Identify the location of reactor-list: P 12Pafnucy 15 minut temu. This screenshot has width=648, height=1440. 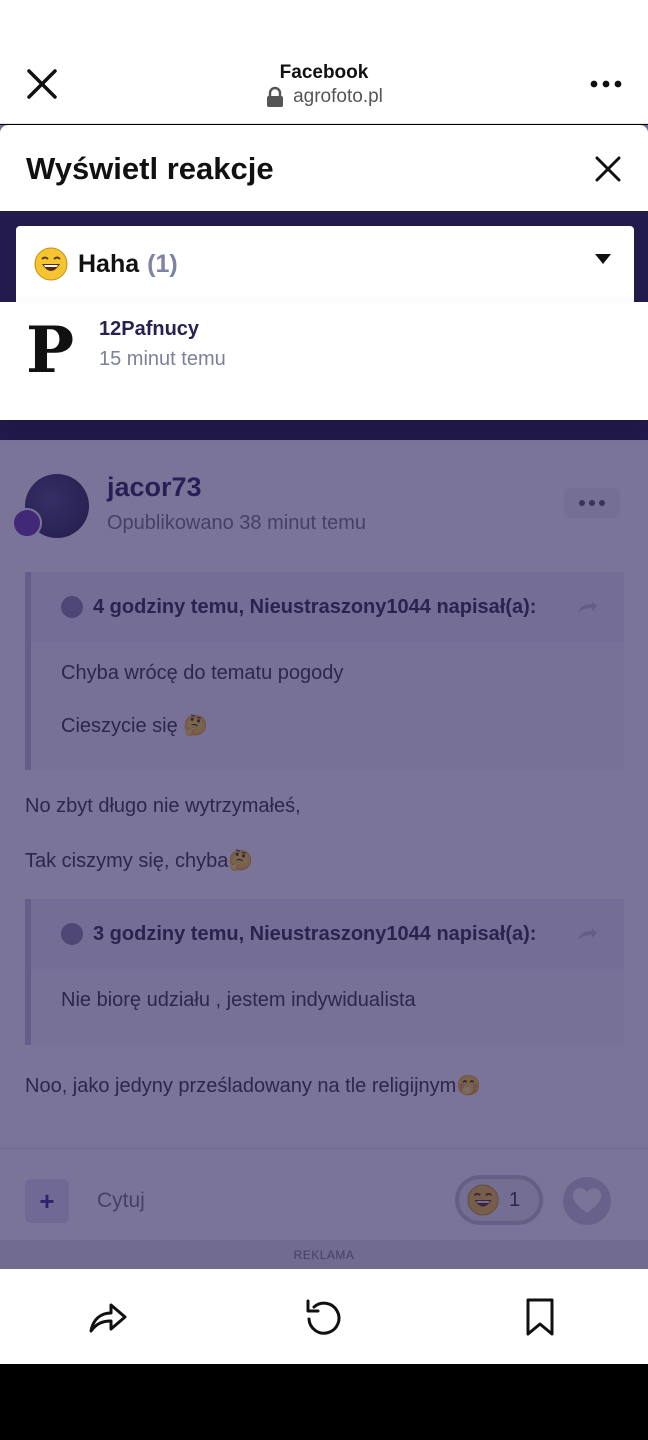
(324, 361).